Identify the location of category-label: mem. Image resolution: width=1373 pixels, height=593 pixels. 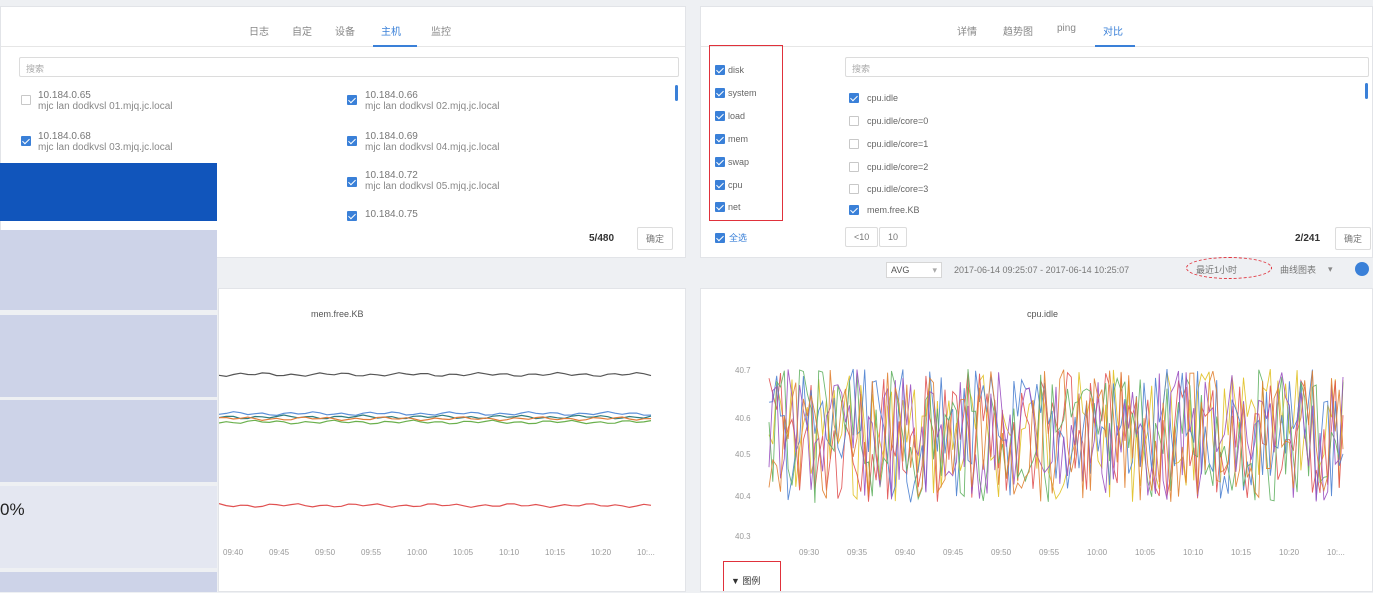
(738, 139).